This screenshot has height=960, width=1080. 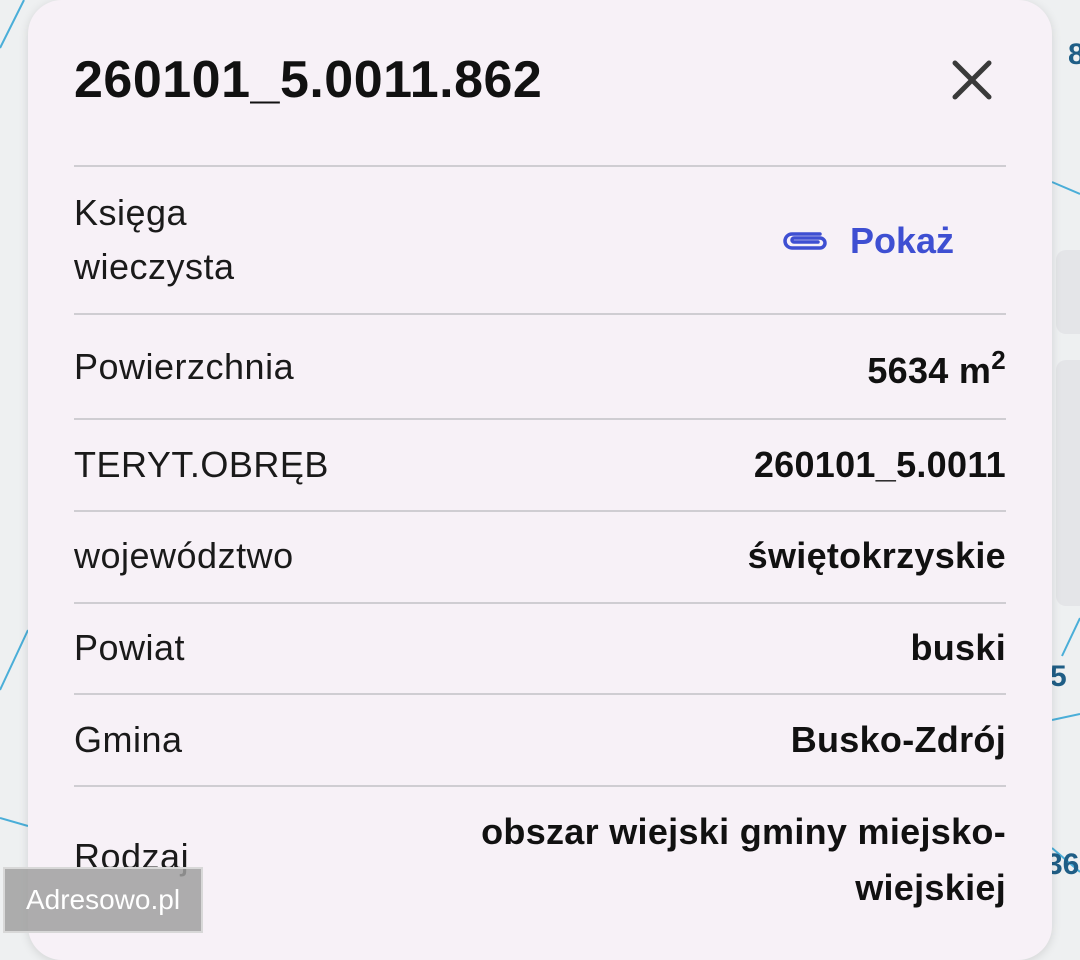 I want to click on value-line: wiejskiej, so click(x=930, y=887).